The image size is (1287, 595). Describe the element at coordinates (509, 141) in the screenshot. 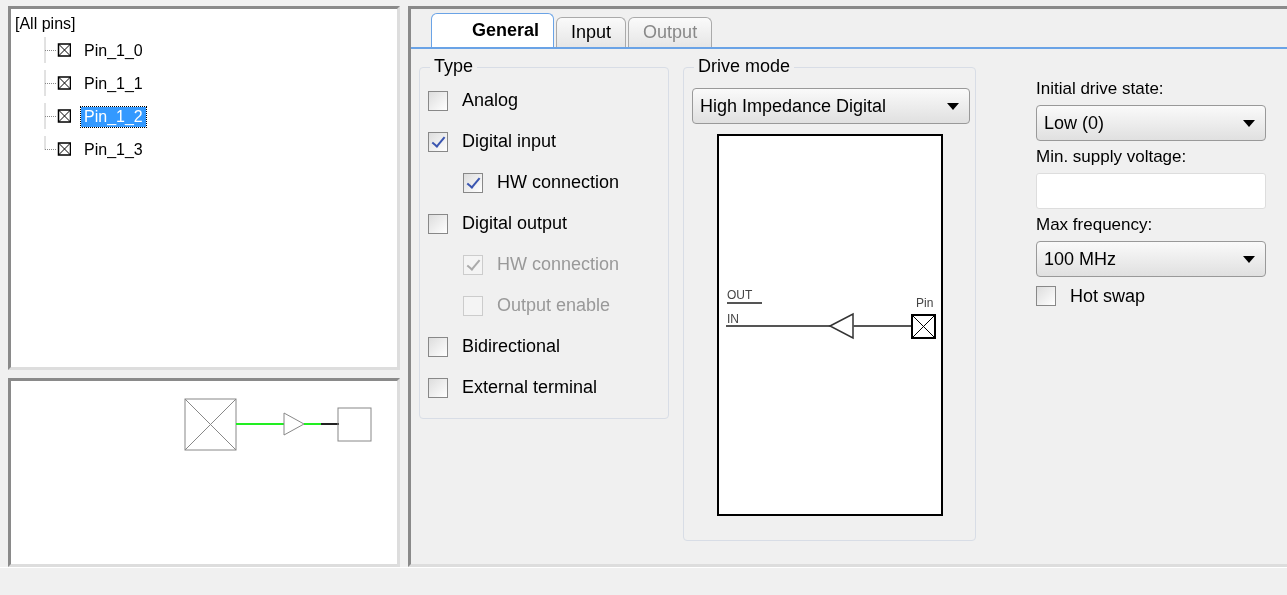

I see `checkbox-label: Digital input` at that location.